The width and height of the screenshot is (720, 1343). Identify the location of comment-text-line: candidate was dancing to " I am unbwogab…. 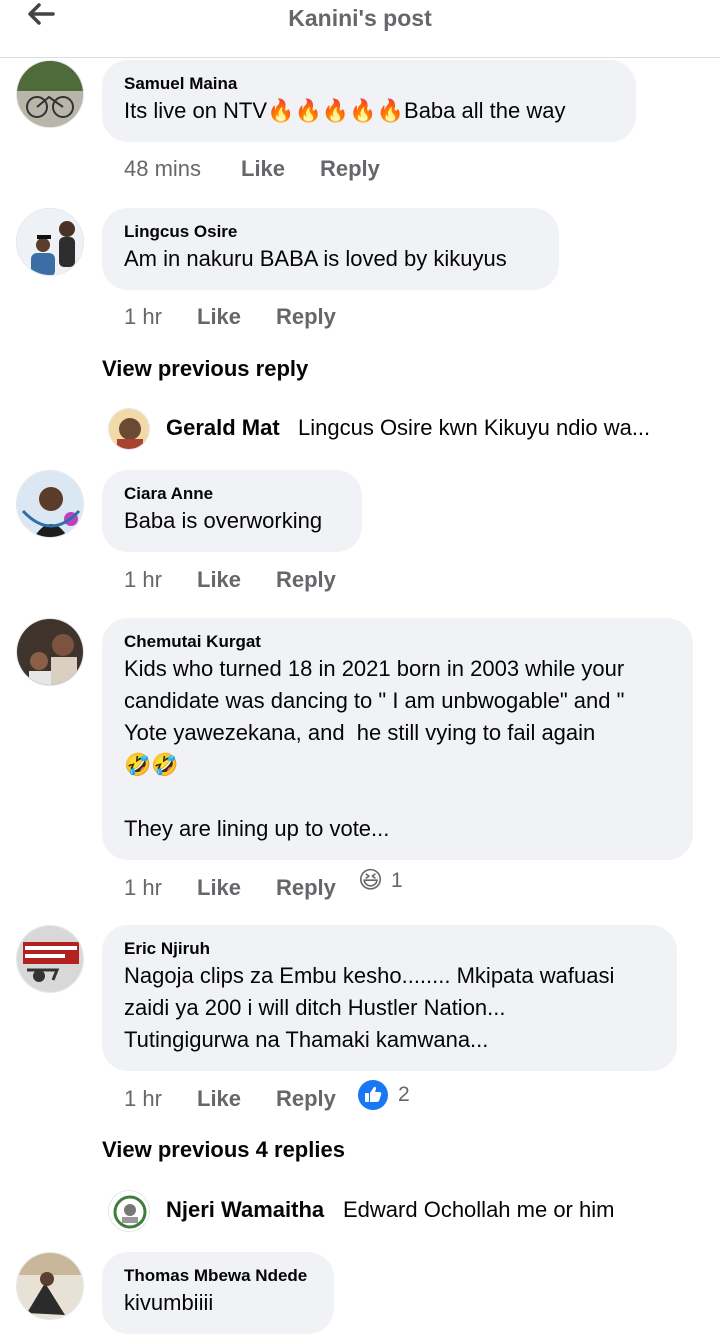
(374, 700).